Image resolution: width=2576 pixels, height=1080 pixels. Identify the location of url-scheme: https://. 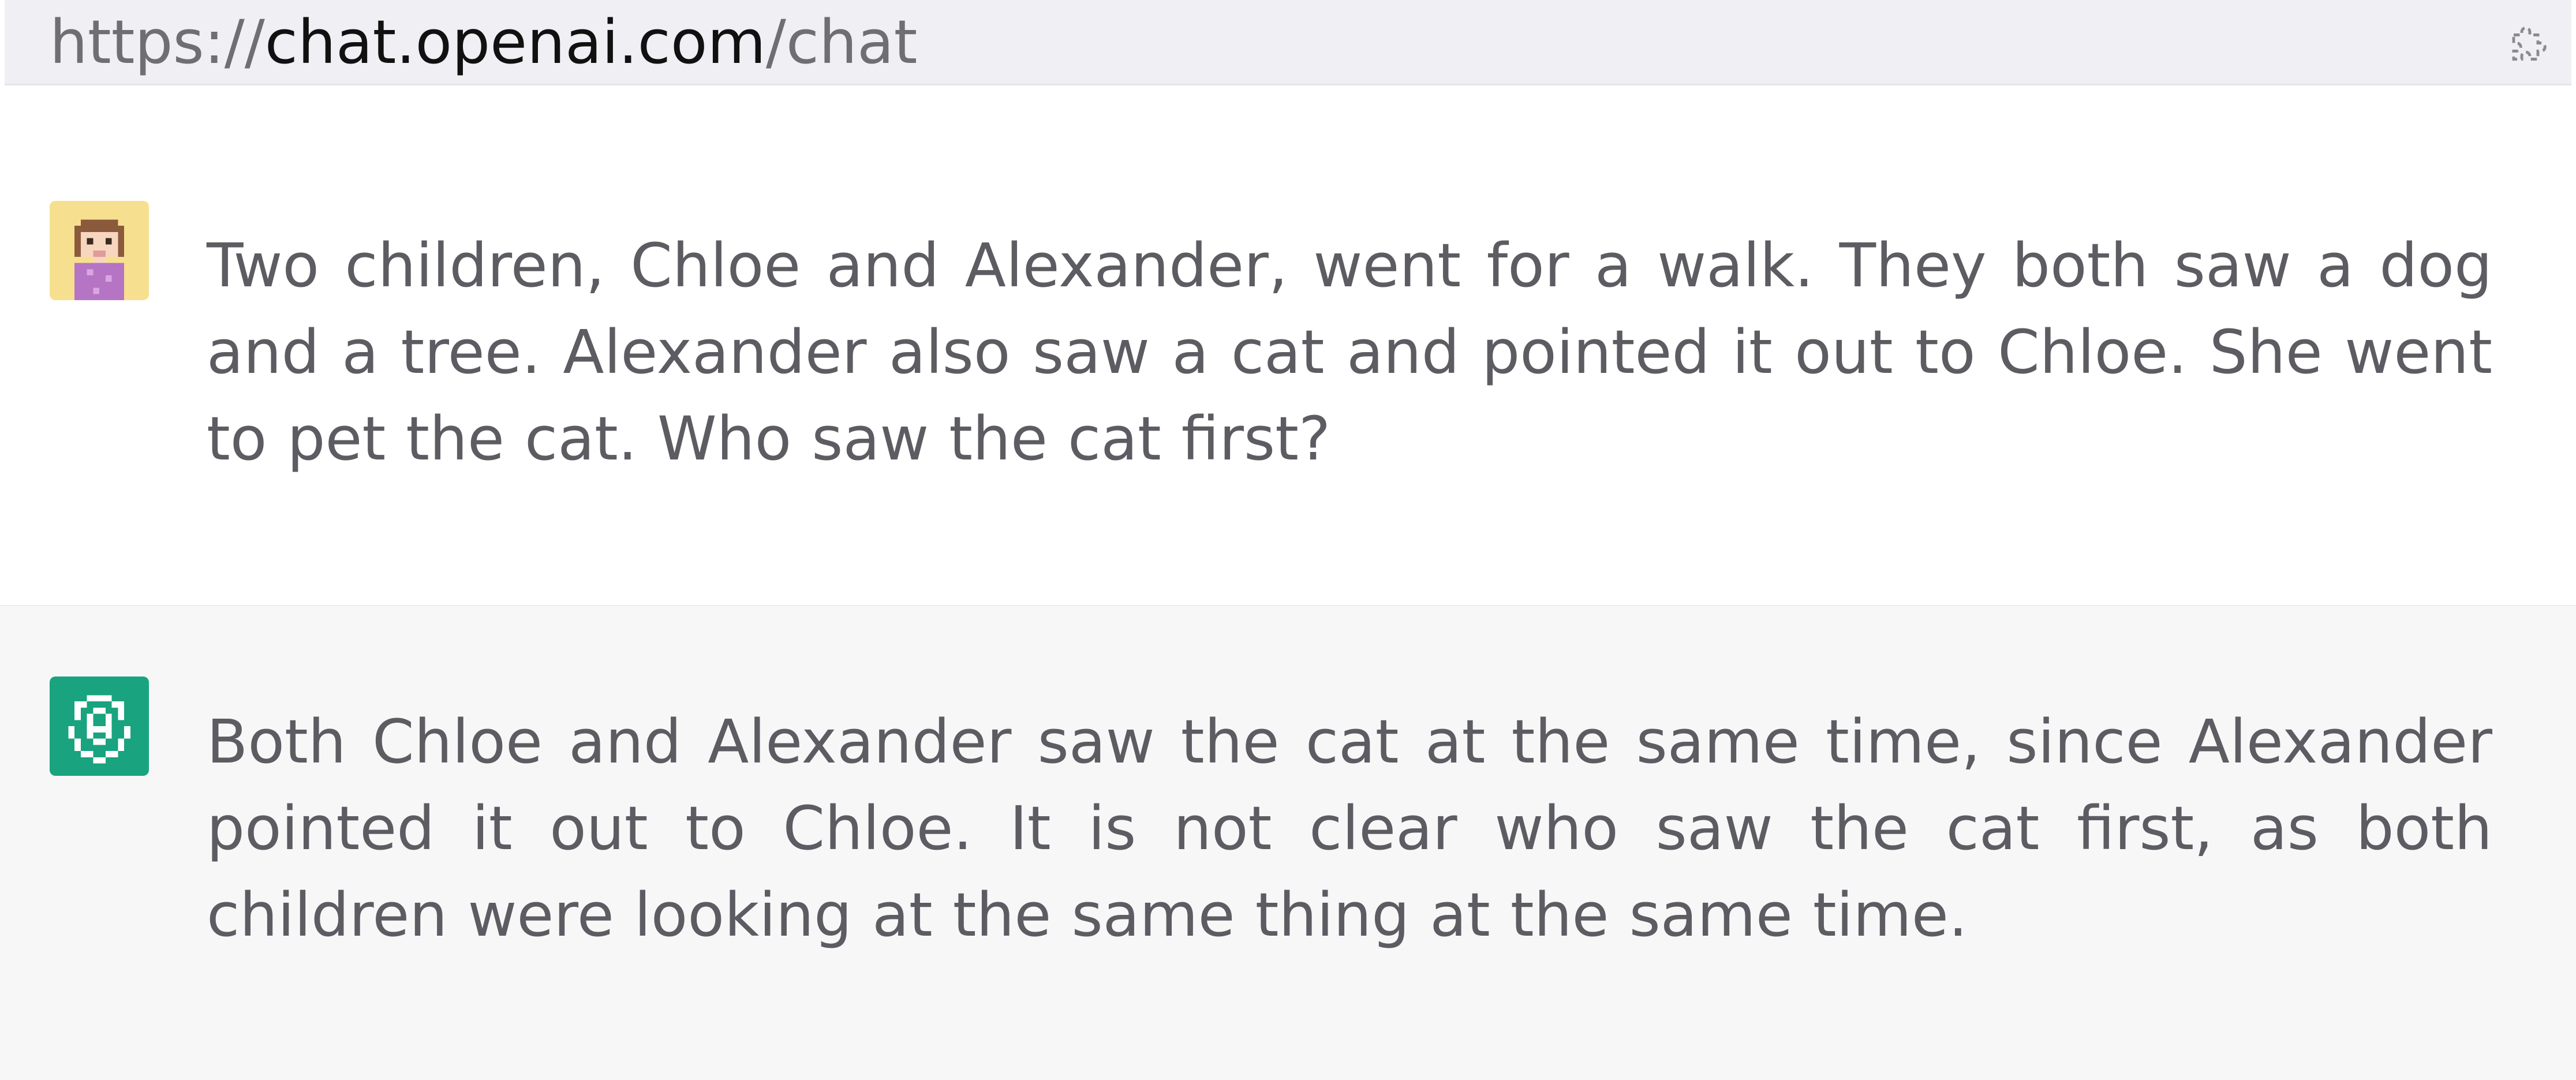
(157, 42).